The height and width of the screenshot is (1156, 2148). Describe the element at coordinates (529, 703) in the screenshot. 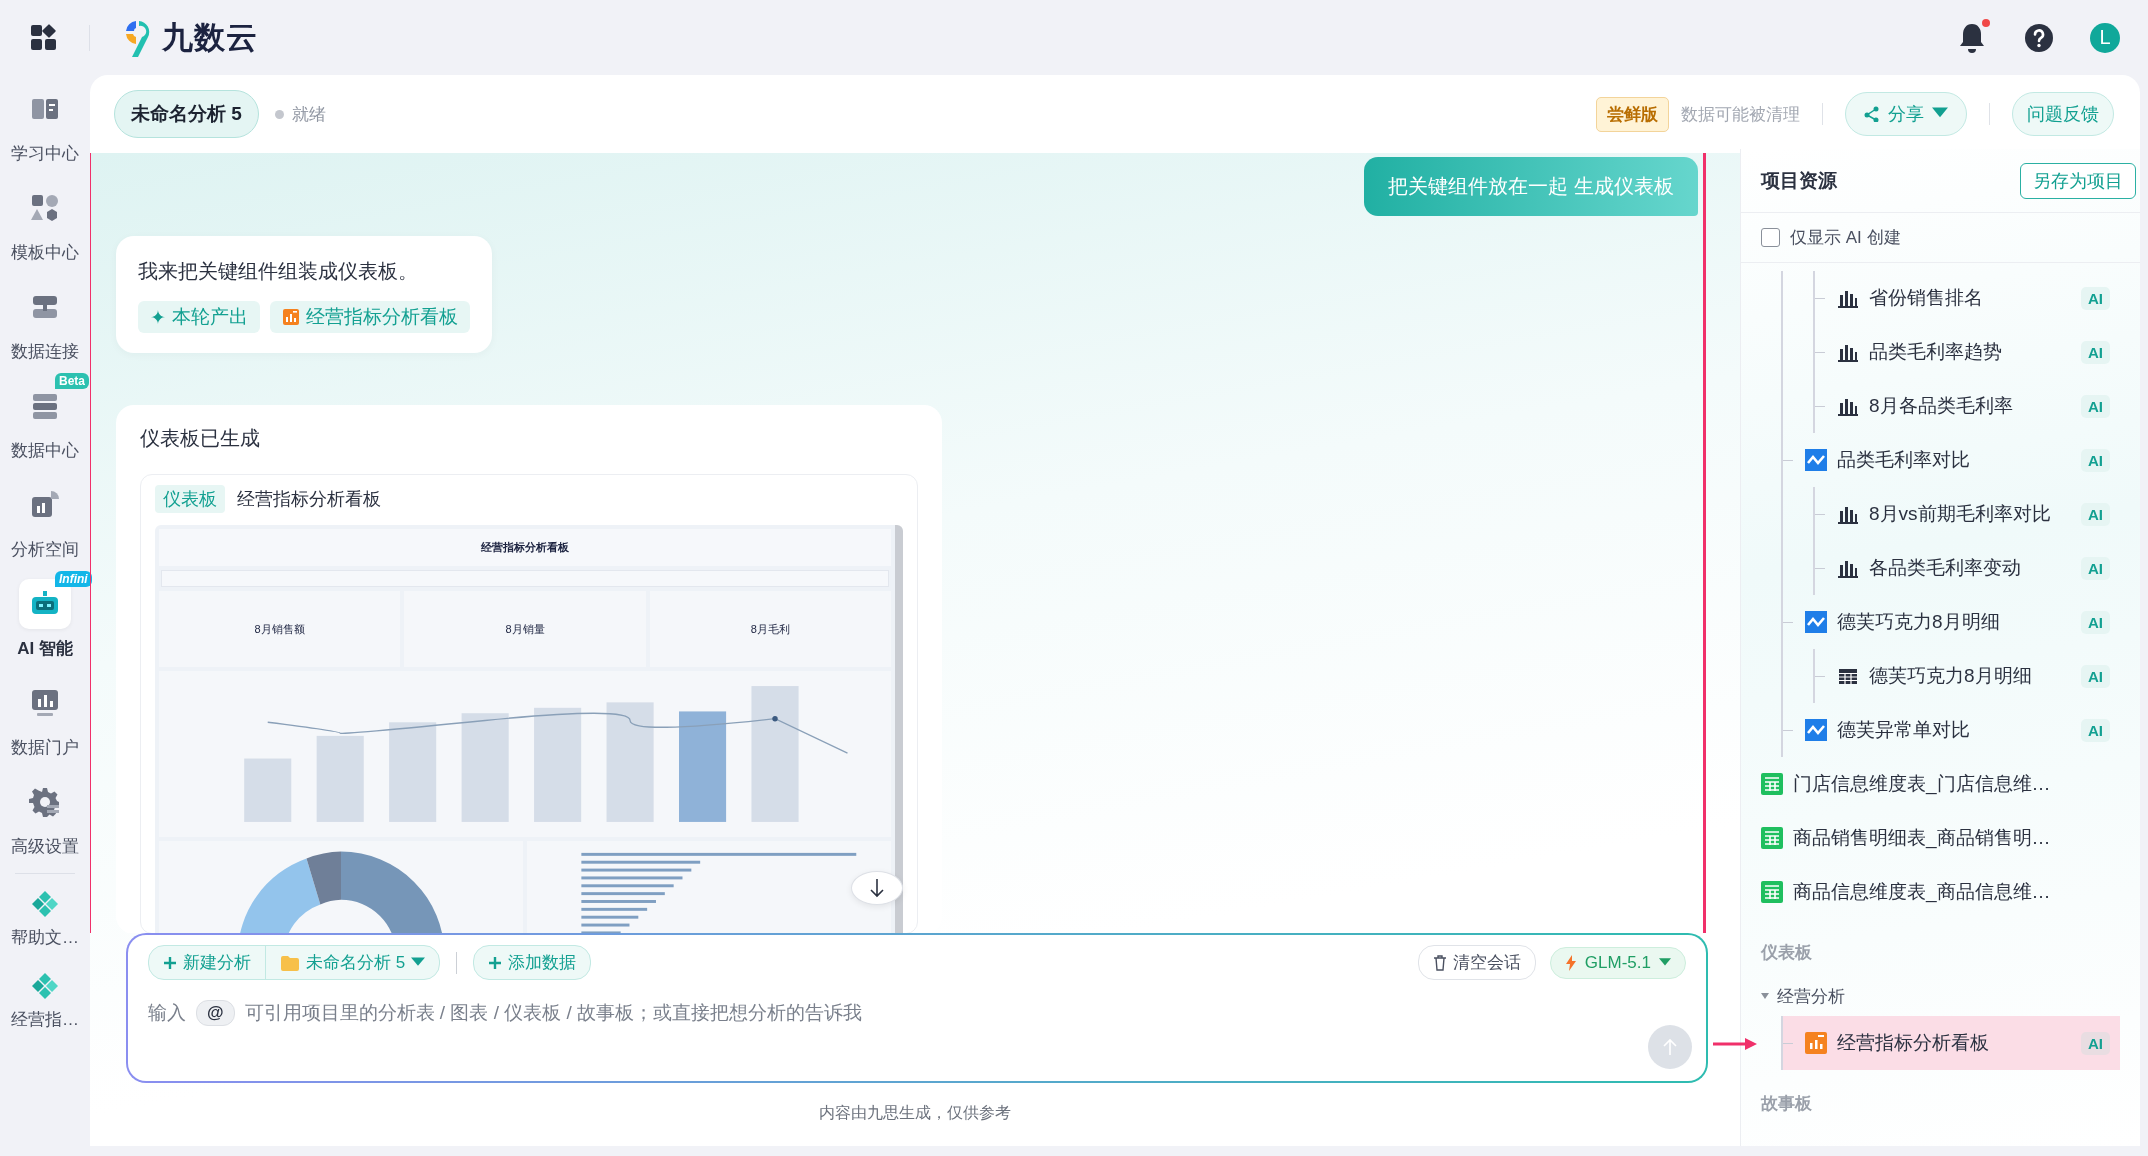

I see `dashboard-card: 仪表板 经营指标分析看板 经营指标分析看板 8月销售额 8月销量 8月毛利` at that location.